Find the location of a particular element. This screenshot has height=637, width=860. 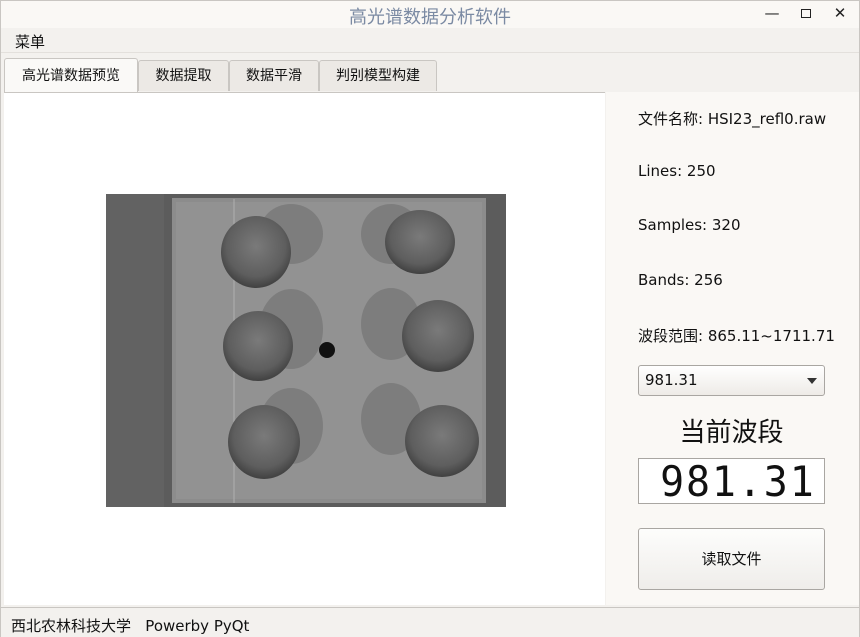

lines-label: Lines: 250 is located at coordinates (677, 171).